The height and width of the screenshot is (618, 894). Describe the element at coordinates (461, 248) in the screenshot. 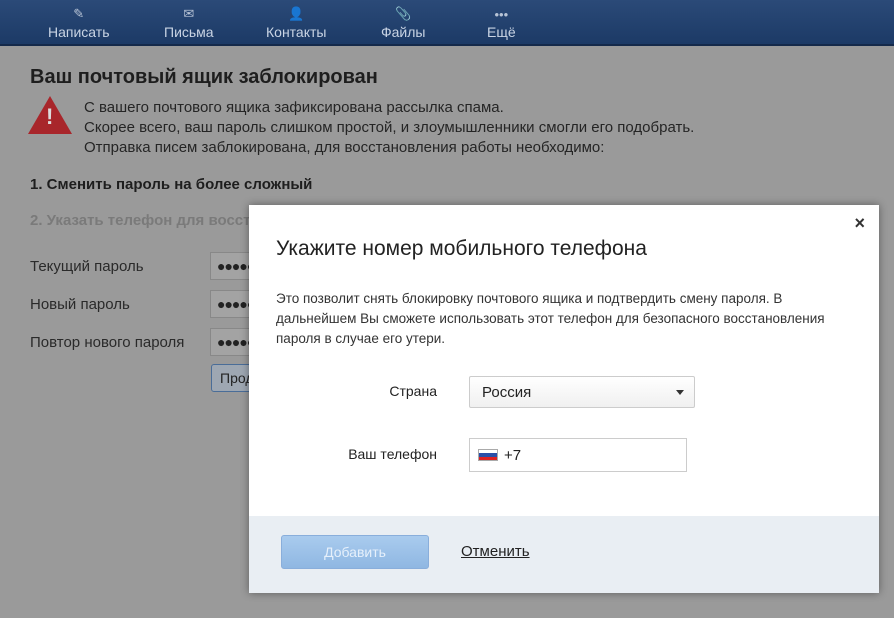

I see `modal-title: Укажите номер мобильного телефона` at that location.